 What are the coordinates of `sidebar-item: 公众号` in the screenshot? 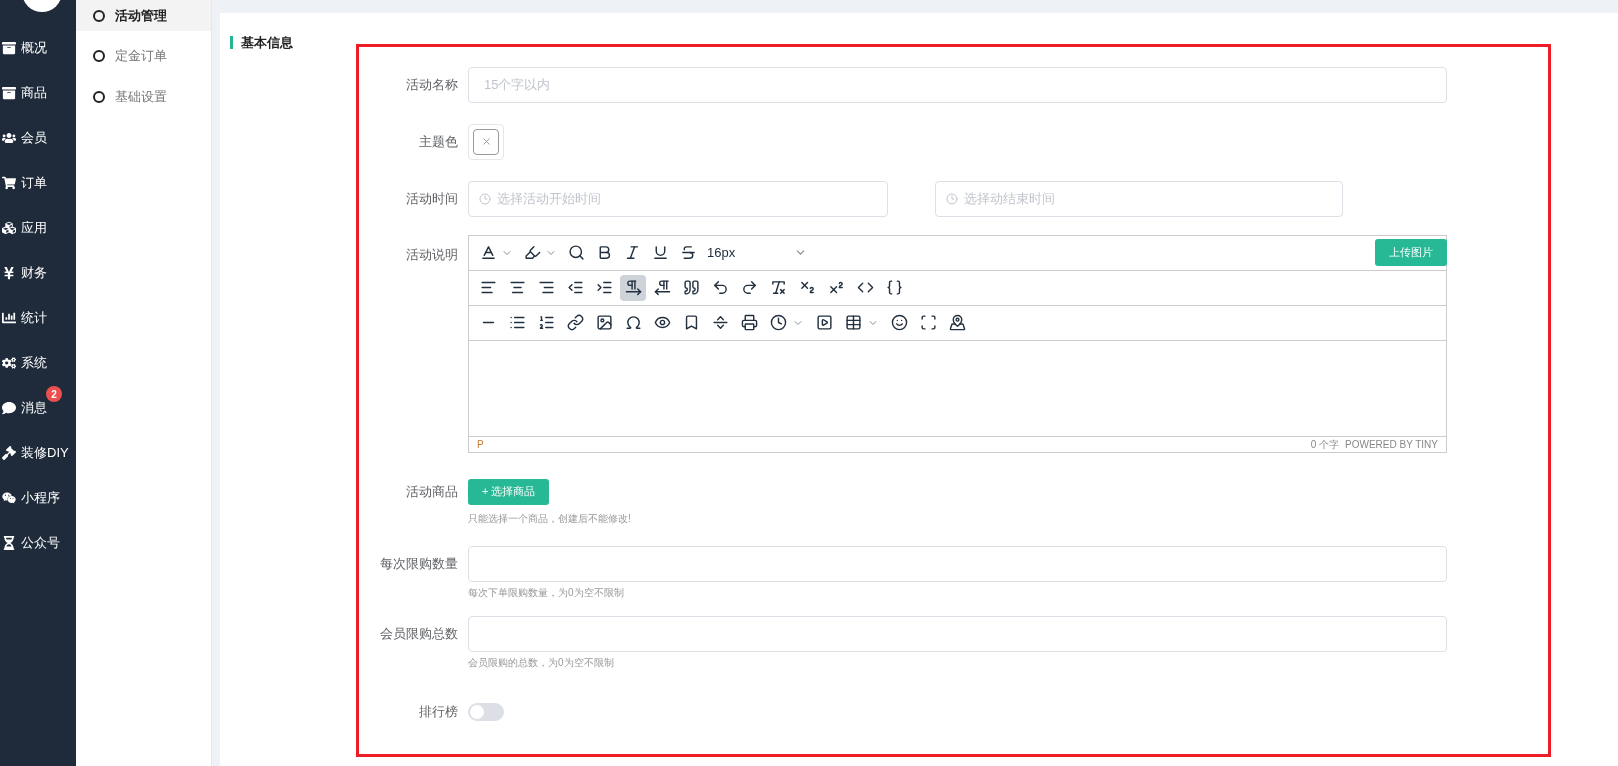 It's located at (38, 542).